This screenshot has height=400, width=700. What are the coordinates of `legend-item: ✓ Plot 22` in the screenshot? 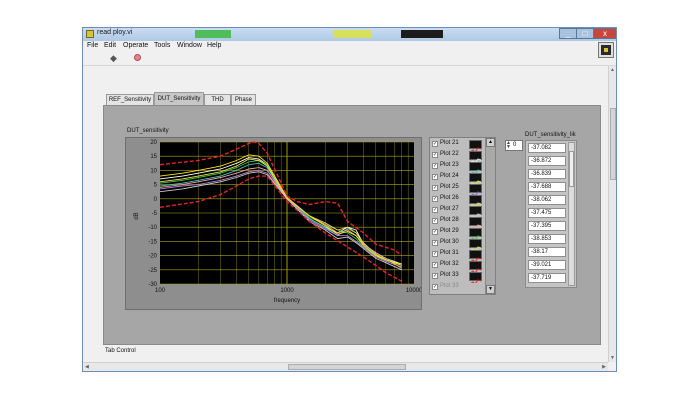 It's located at (458, 157).